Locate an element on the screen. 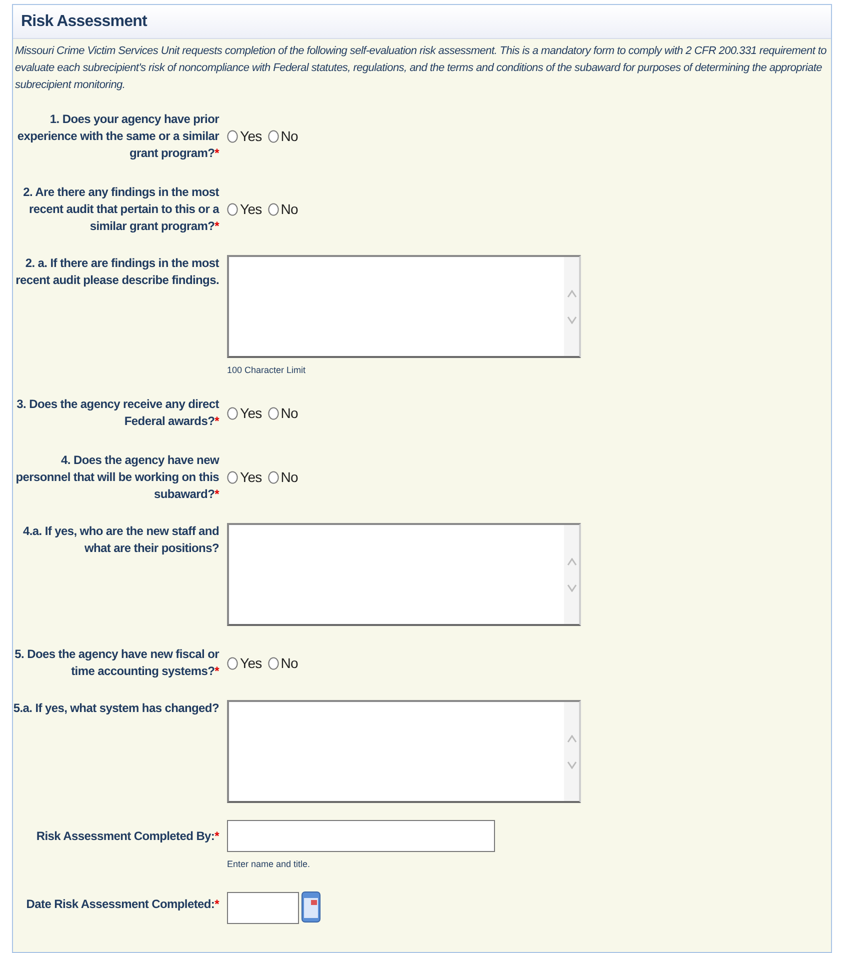 The width and height of the screenshot is (844, 953). field-label: 3. Does the agency receive any direct Federal awards?* is located at coordinates (117, 413).